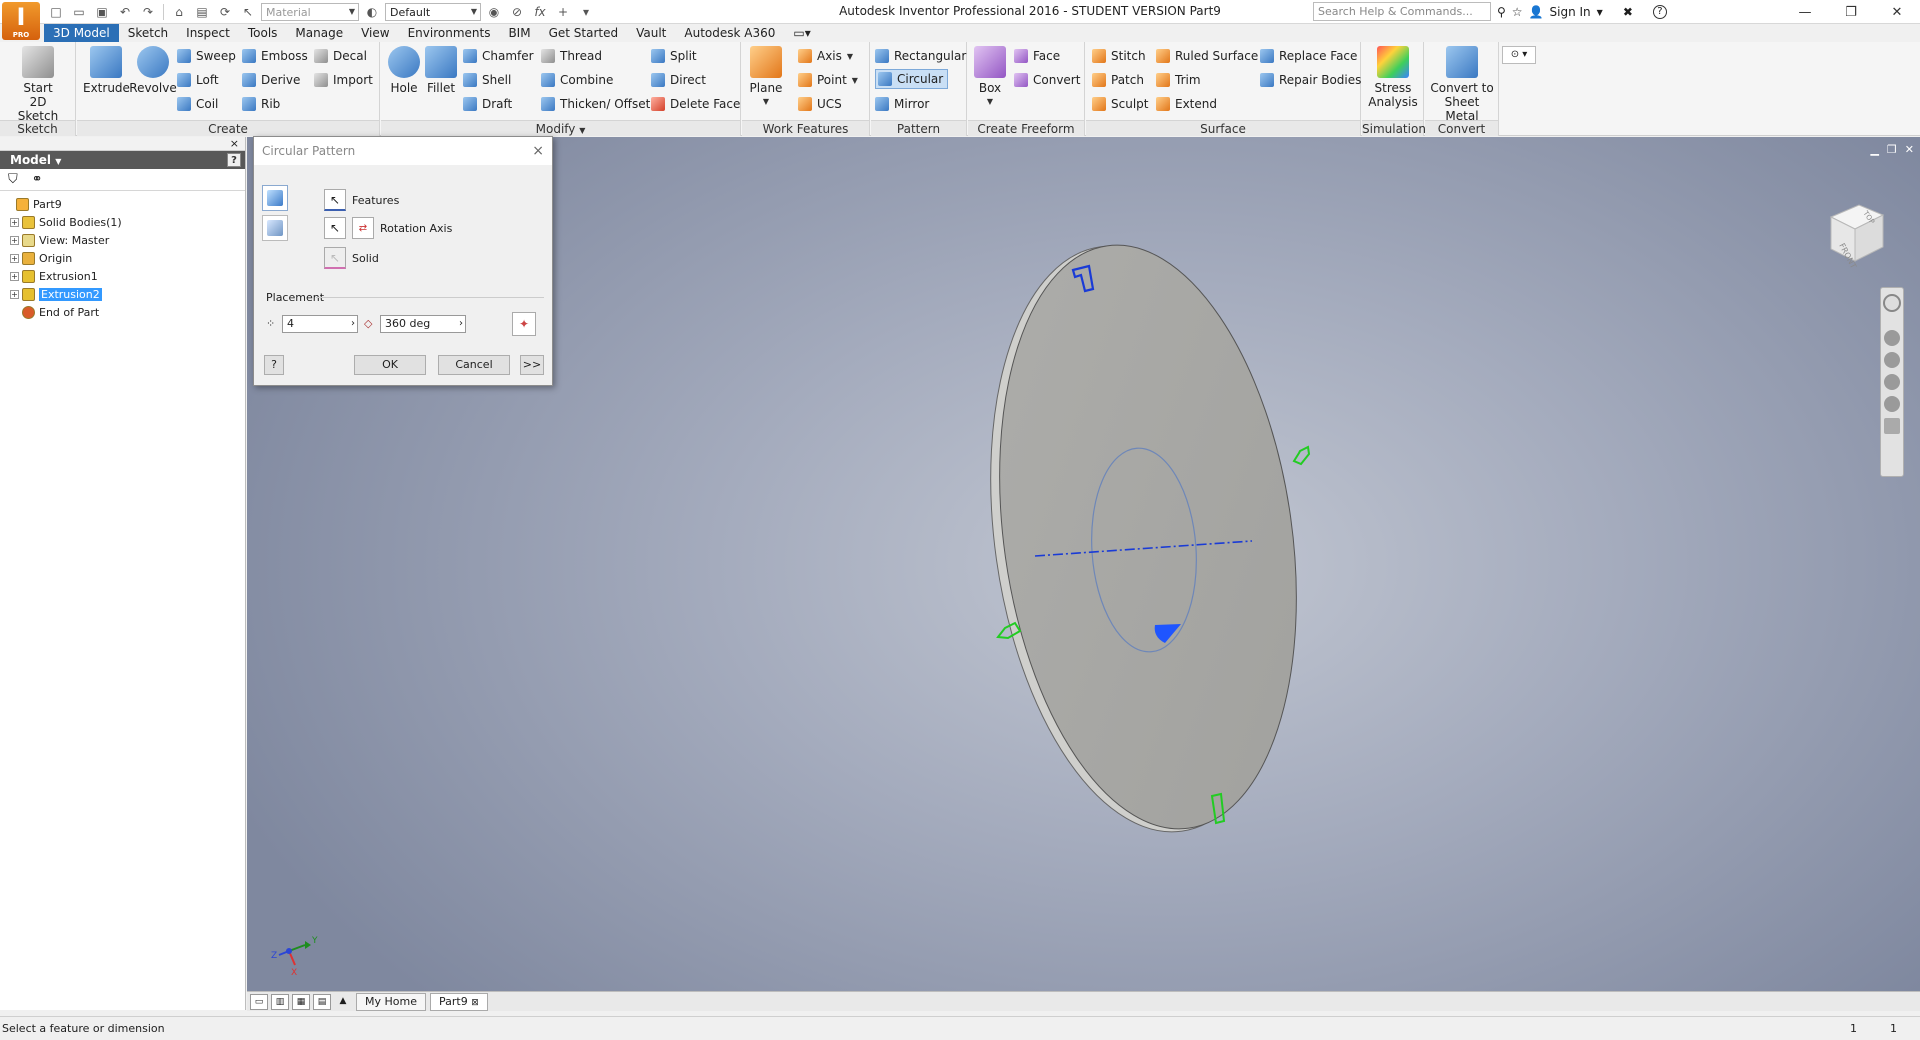 The width and height of the screenshot is (1920, 1040). What do you see at coordinates (198, 80) in the screenshot?
I see `loft-button: Loft` at bounding box center [198, 80].